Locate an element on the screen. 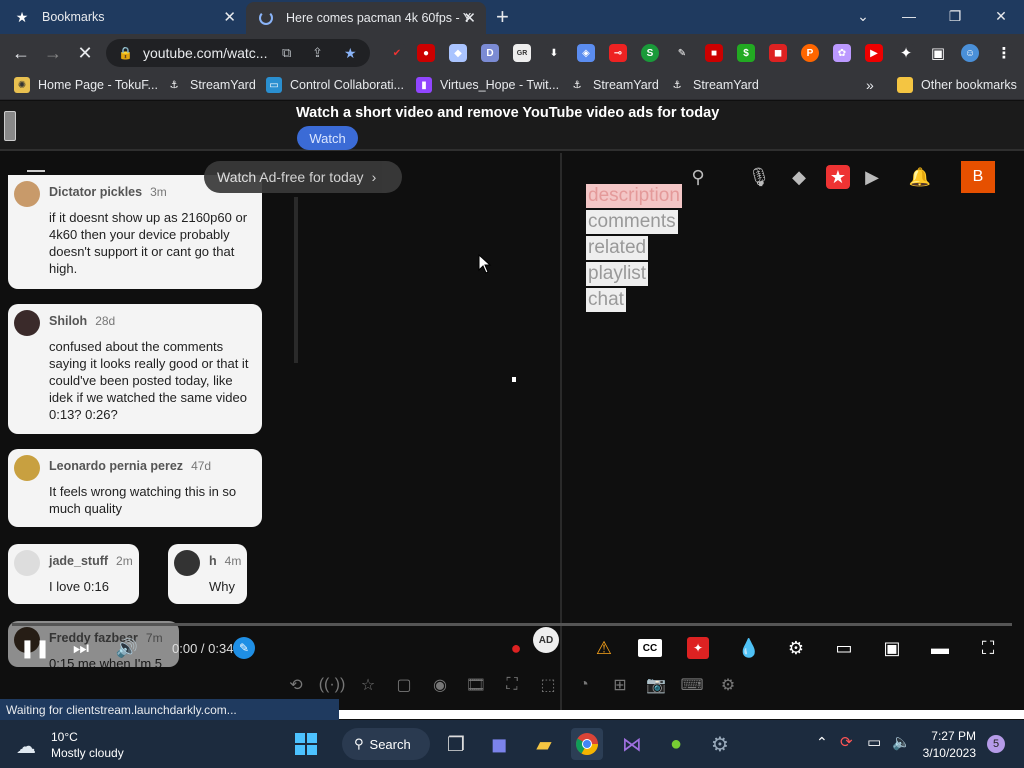 The width and height of the screenshot is (1024, 768). gear-icon: ⚙ is located at coordinates (728, 685).